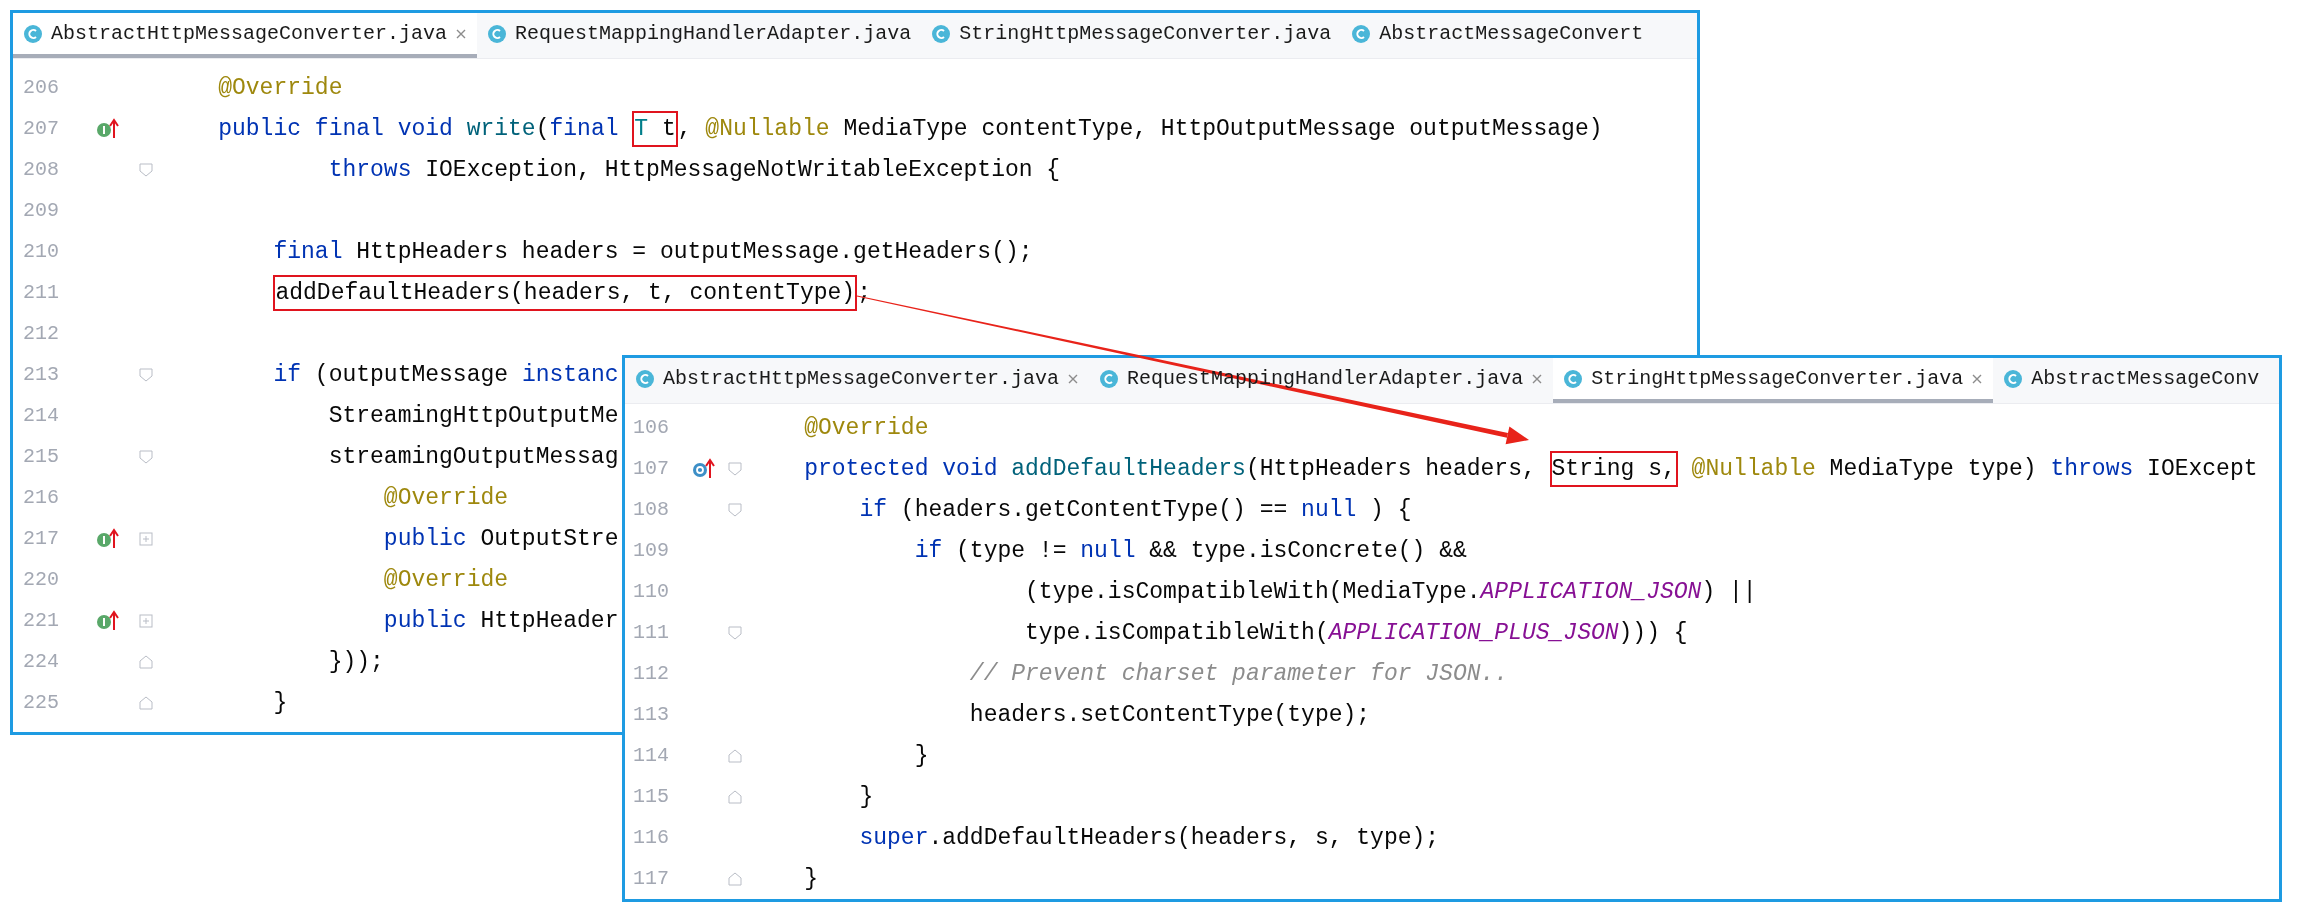  Describe the element at coordinates (41, 415) in the screenshot. I see `line-number: 214` at that location.